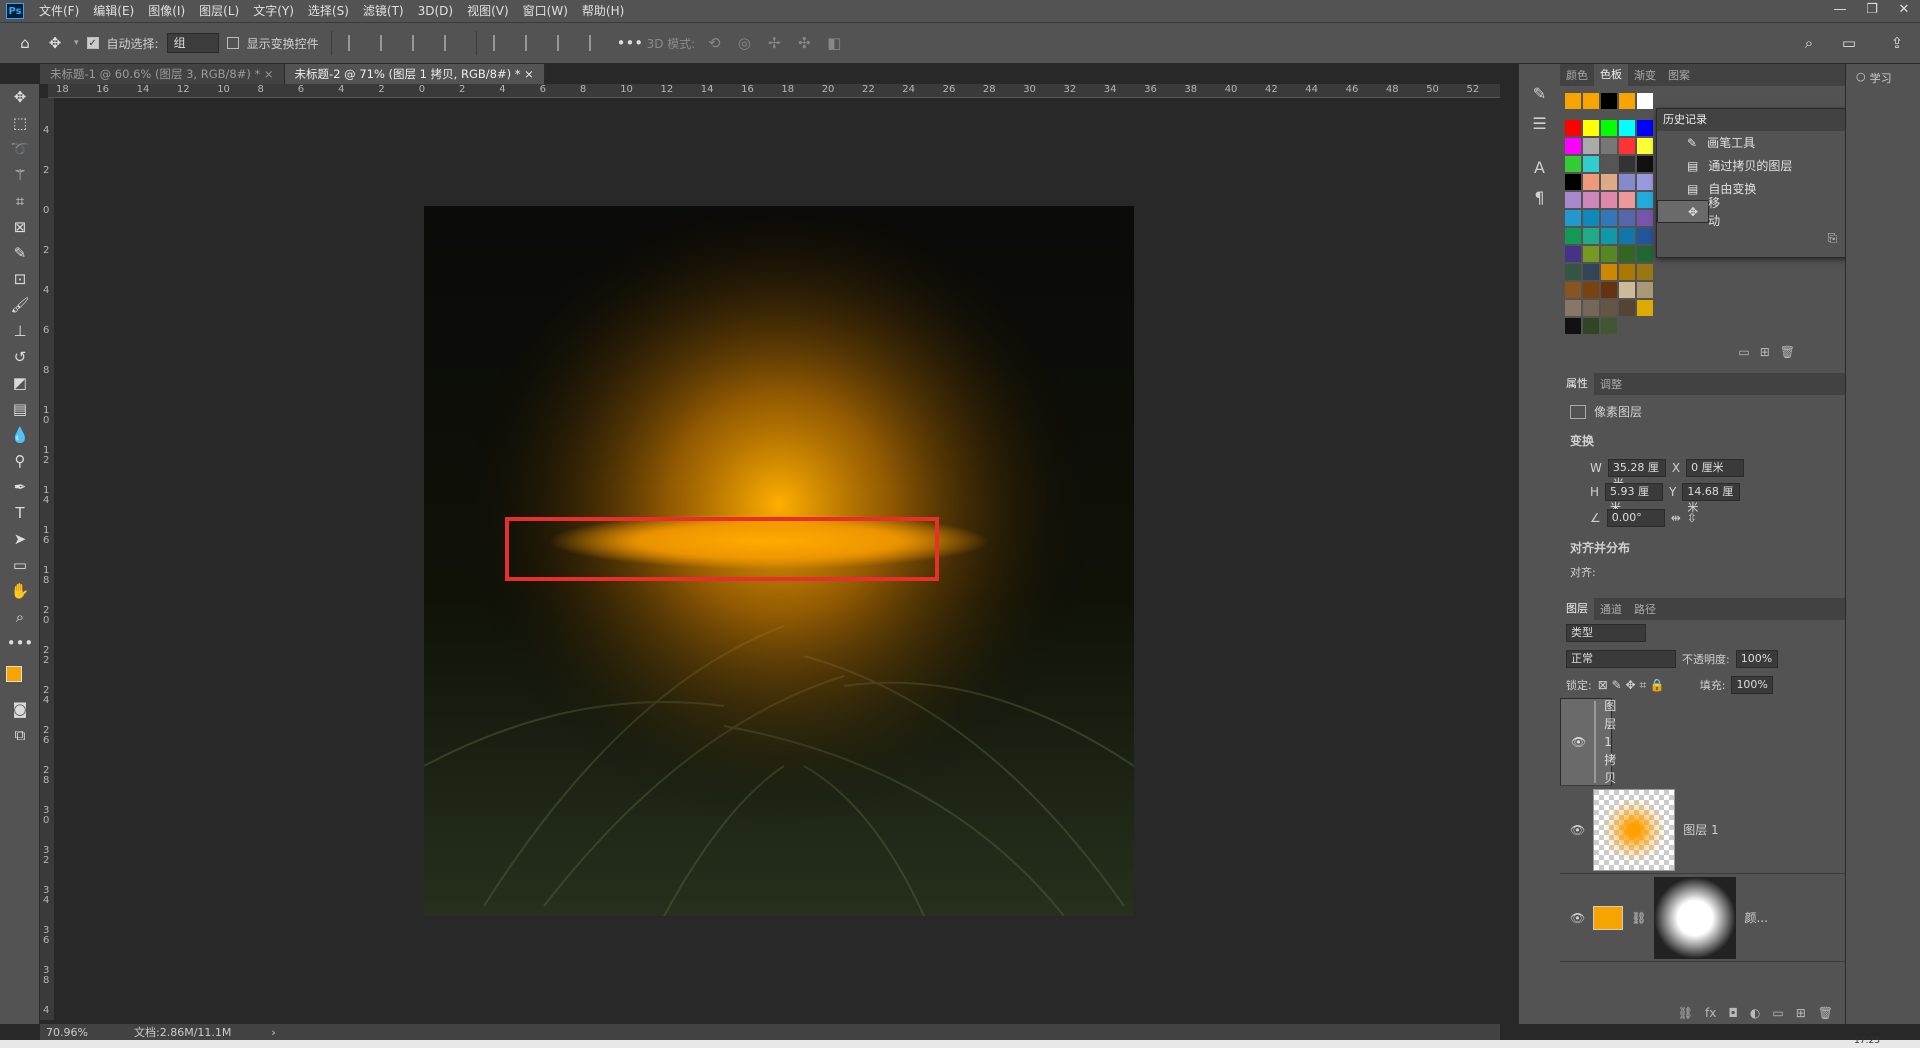  What do you see at coordinates (603, 11) in the screenshot?
I see `menu-item: 帮助(H)` at bounding box center [603, 11].